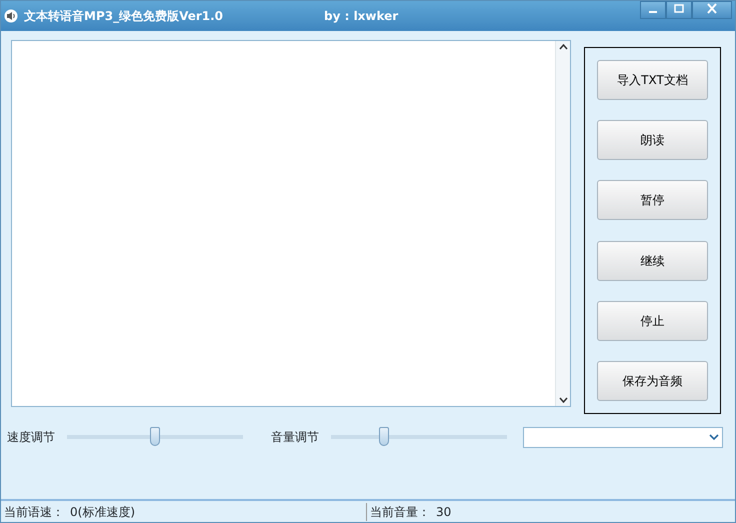 This screenshot has height=523, width=736. I want to click on minimize-button, so click(653, 10).